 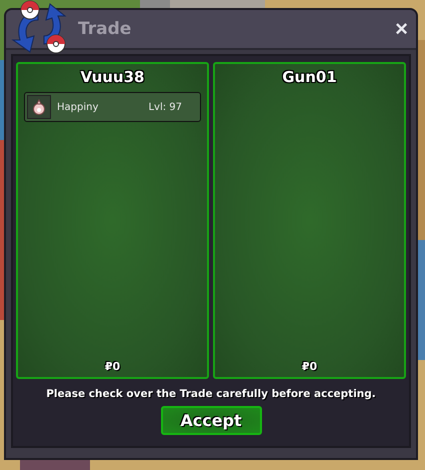 What do you see at coordinates (165, 107) in the screenshot?
I see `pokemon-level: Lvl: 97` at bounding box center [165, 107].